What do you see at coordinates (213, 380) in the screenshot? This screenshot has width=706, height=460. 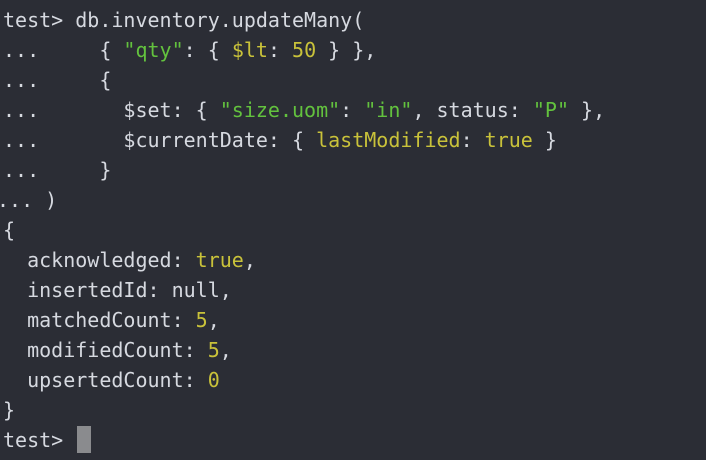 I see `terminal-token: 0` at bounding box center [213, 380].